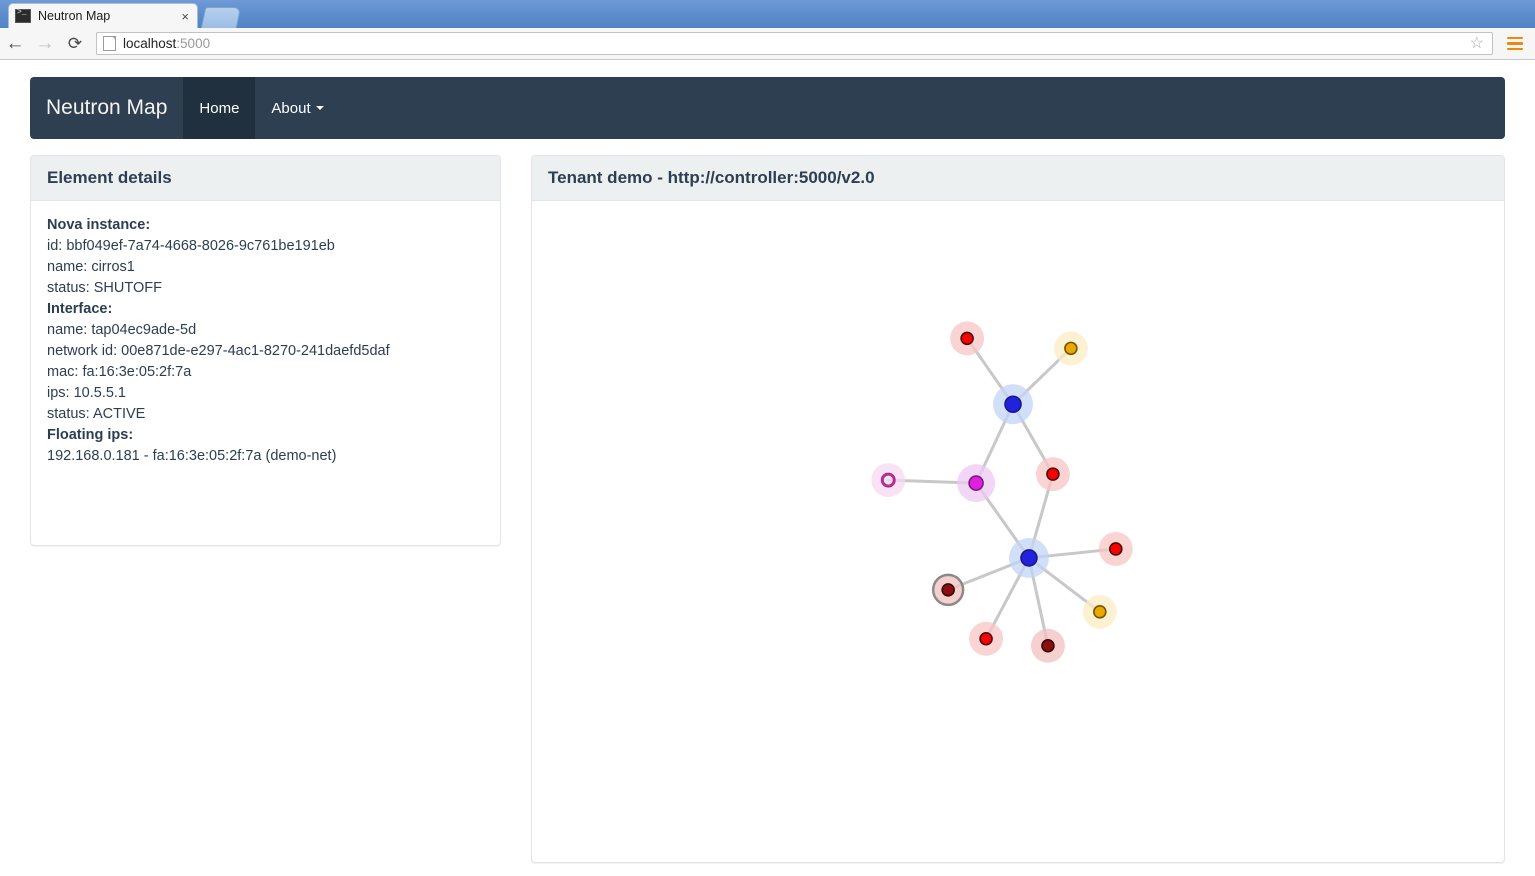 The width and height of the screenshot is (1535, 876). Describe the element at coordinates (122, 330) in the screenshot. I see `detail-line: name: tap04ec9ade-5d` at that location.